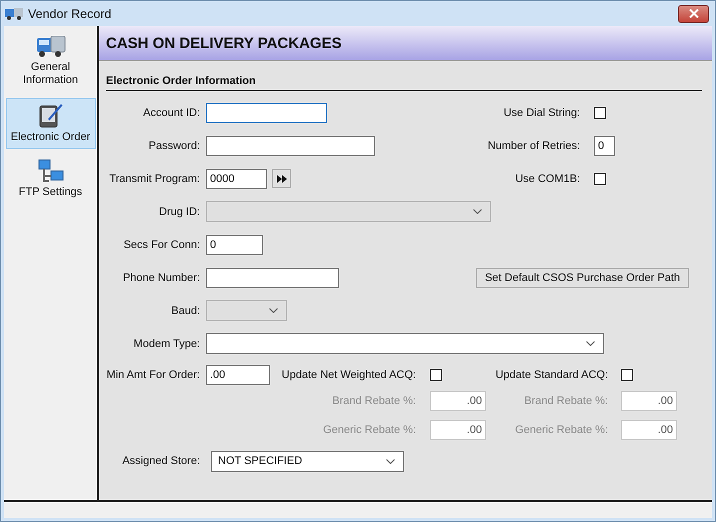 The width and height of the screenshot is (716, 522). What do you see at coordinates (534, 146) in the screenshot?
I see `field-label: Number of Retries:` at bounding box center [534, 146].